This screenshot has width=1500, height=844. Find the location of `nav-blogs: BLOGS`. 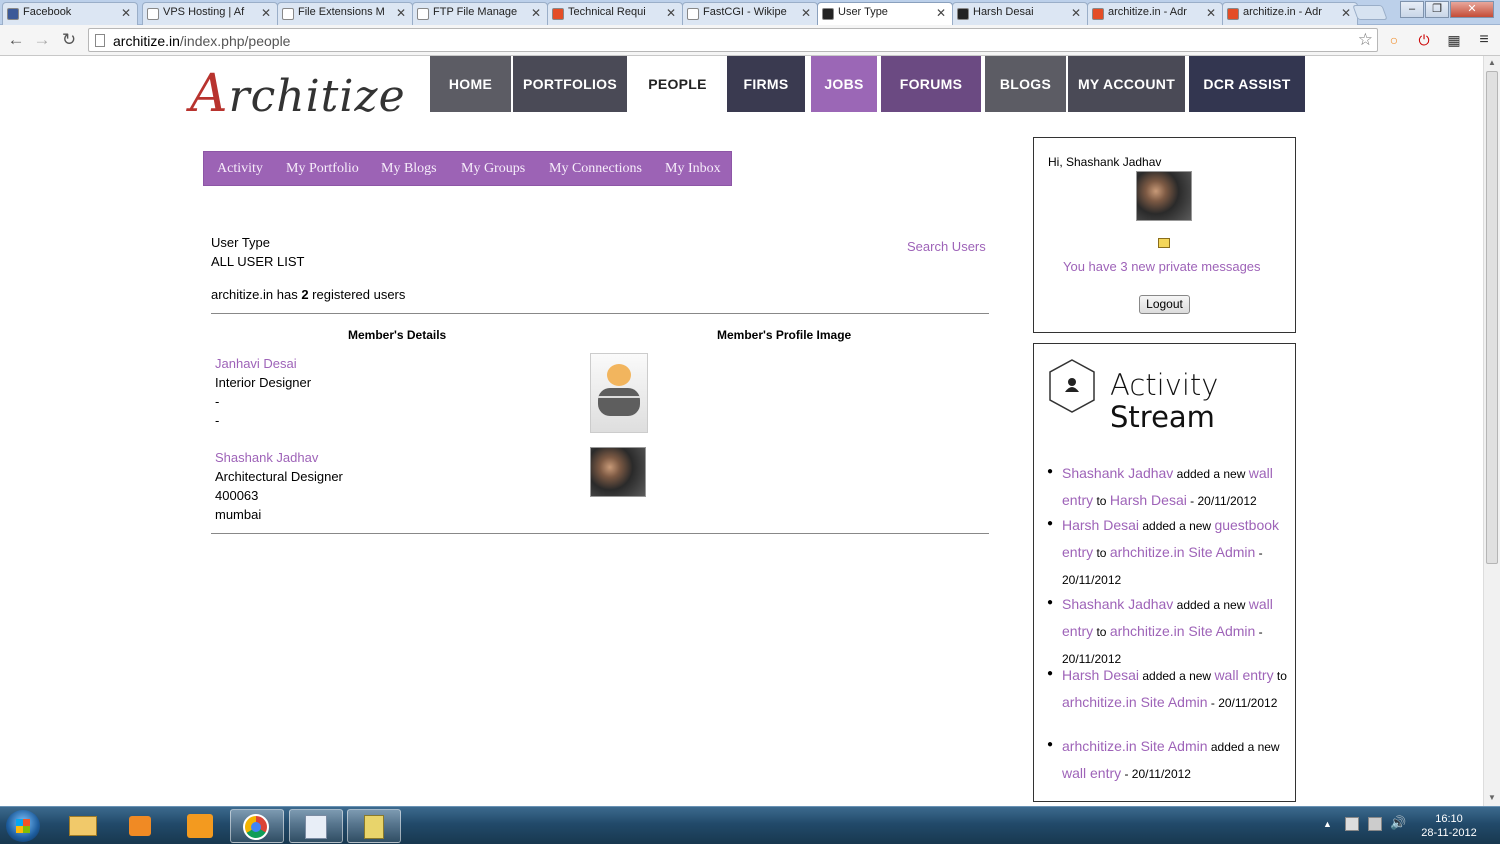

nav-blogs: BLOGS is located at coordinates (1025, 84).